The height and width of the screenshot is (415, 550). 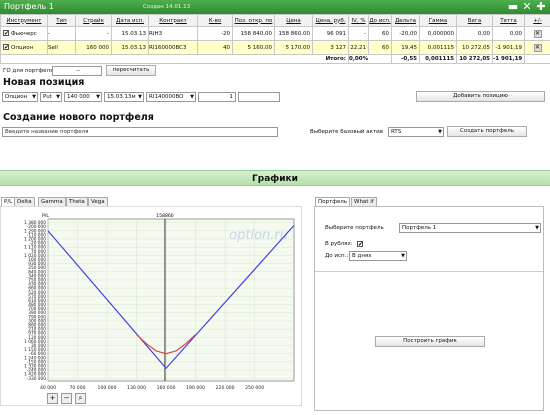 I want to click on cell: 40, so click(x=215, y=47).